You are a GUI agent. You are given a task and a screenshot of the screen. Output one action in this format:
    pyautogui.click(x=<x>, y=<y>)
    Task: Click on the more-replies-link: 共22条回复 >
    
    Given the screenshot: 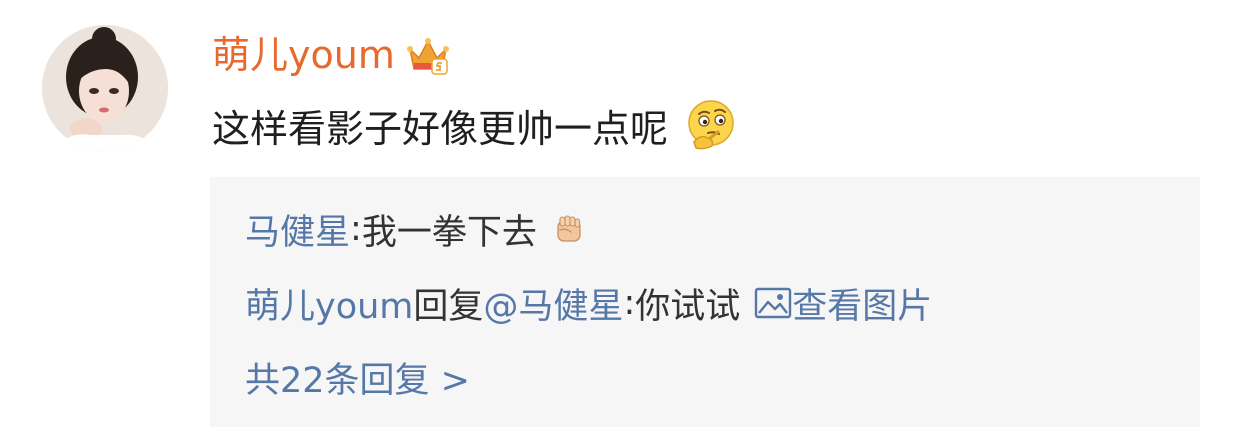 What is the action you would take?
    pyautogui.click(x=357, y=377)
    